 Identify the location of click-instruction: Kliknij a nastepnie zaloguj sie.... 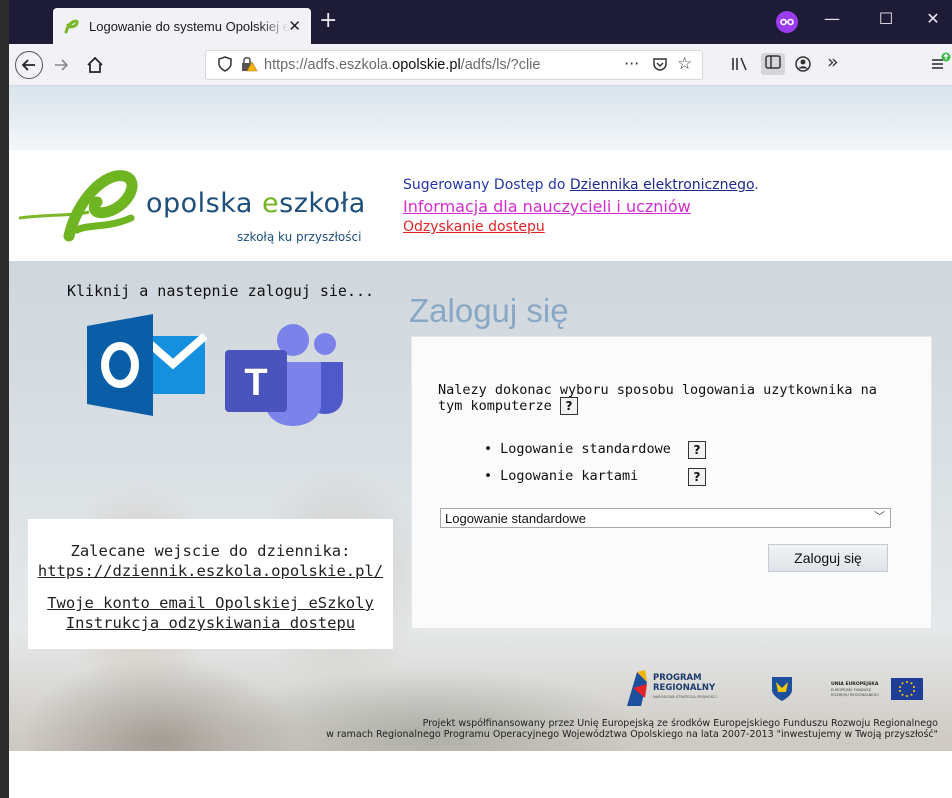
(221, 291).